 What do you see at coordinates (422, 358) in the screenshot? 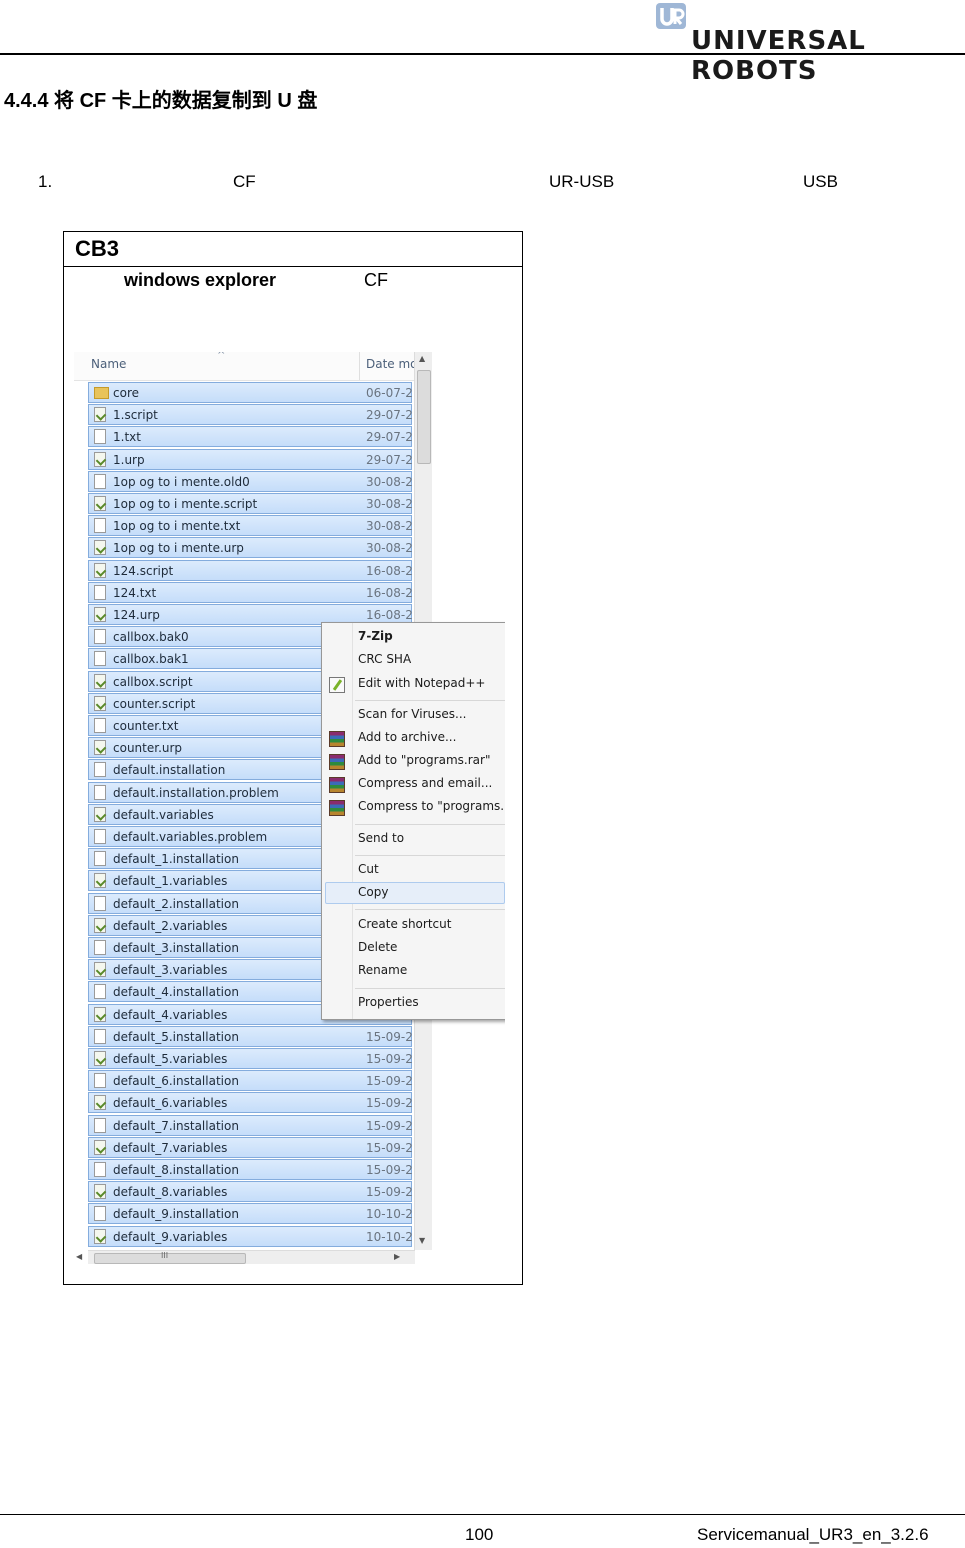
I see `scroll-up-icon: ▲` at bounding box center [422, 358].